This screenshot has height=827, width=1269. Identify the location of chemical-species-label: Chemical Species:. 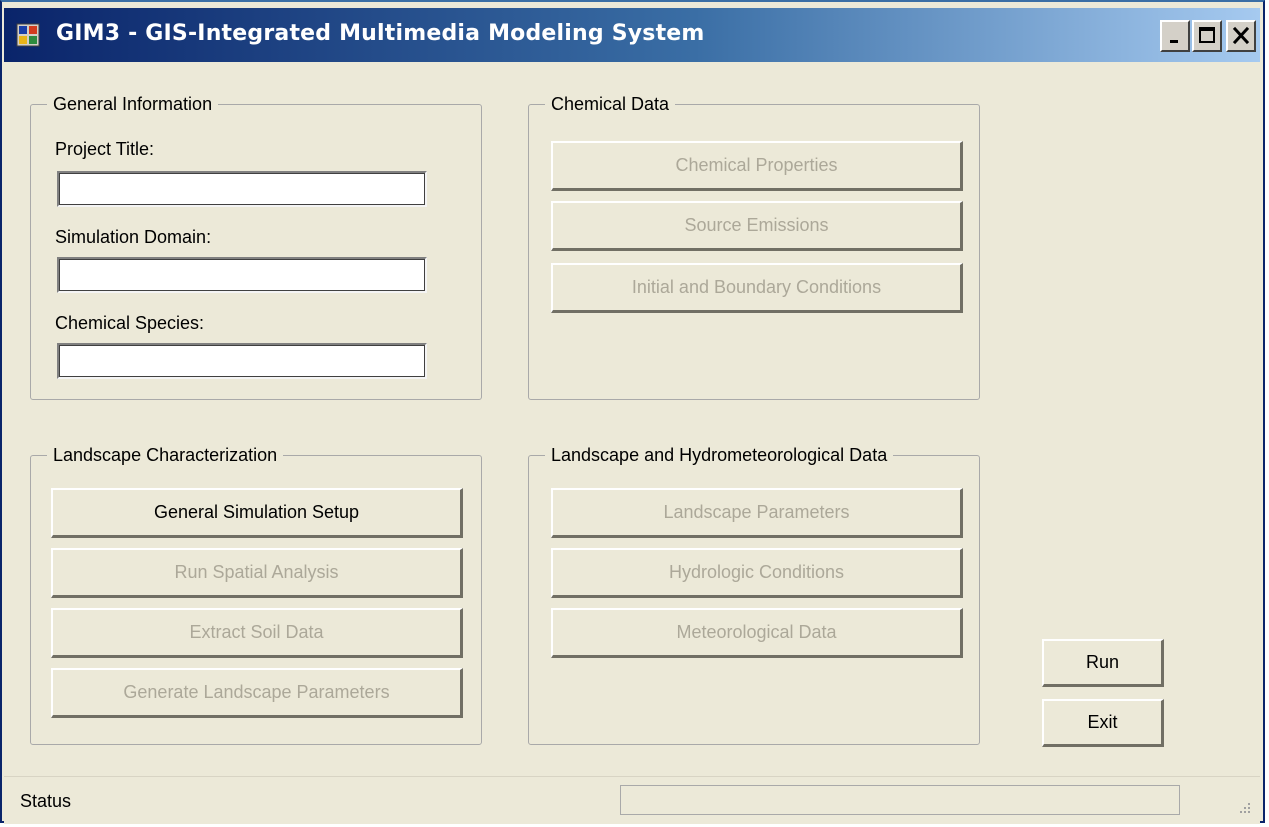
(130, 323).